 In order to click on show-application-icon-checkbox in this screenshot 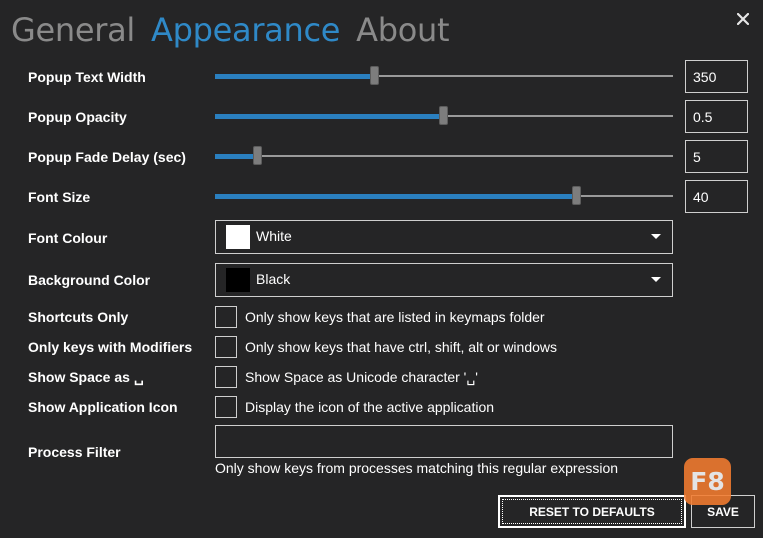, I will do `click(226, 407)`.